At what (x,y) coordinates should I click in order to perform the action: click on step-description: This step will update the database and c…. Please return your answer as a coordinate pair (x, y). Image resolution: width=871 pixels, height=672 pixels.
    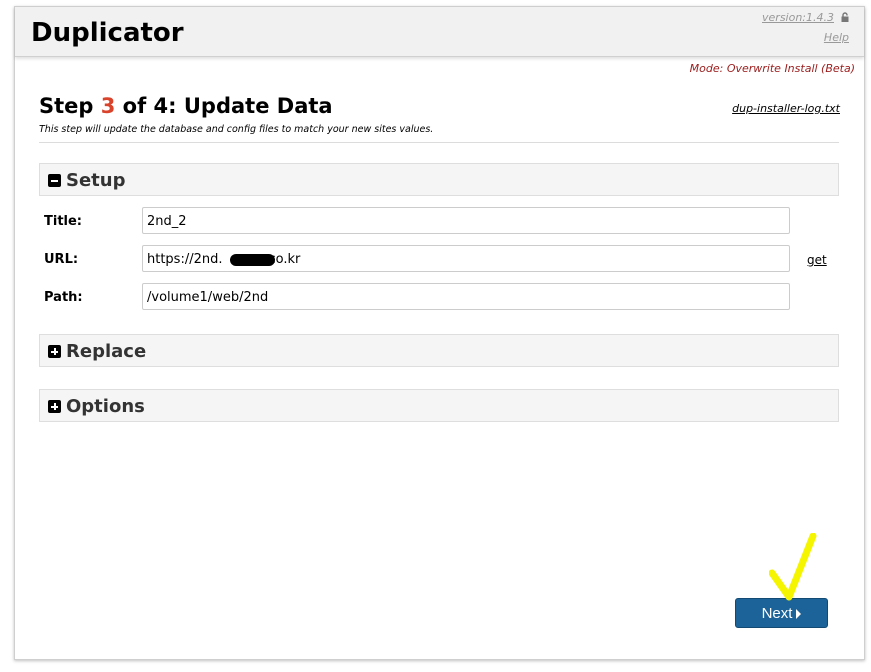
    Looking at the image, I should click on (236, 129).